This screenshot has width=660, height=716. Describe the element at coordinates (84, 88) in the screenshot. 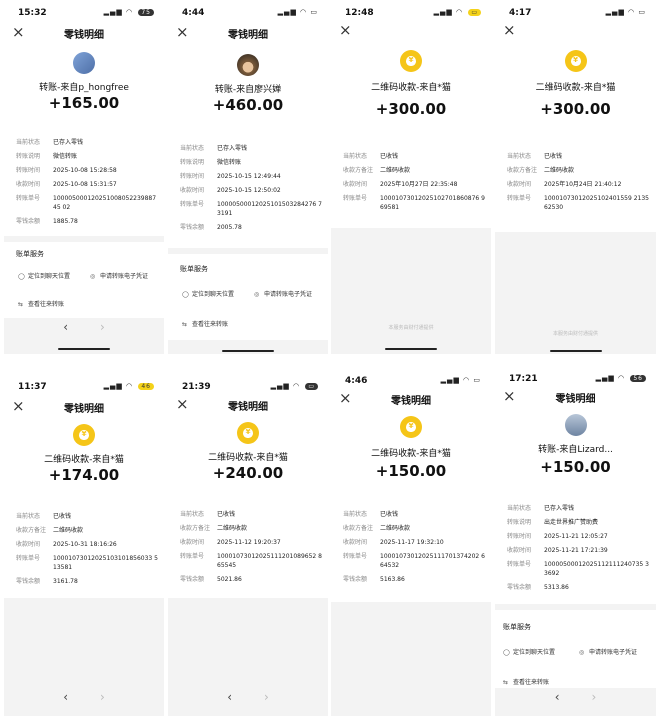

I see `sender-name: 转账-来自p_hongfree` at that location.